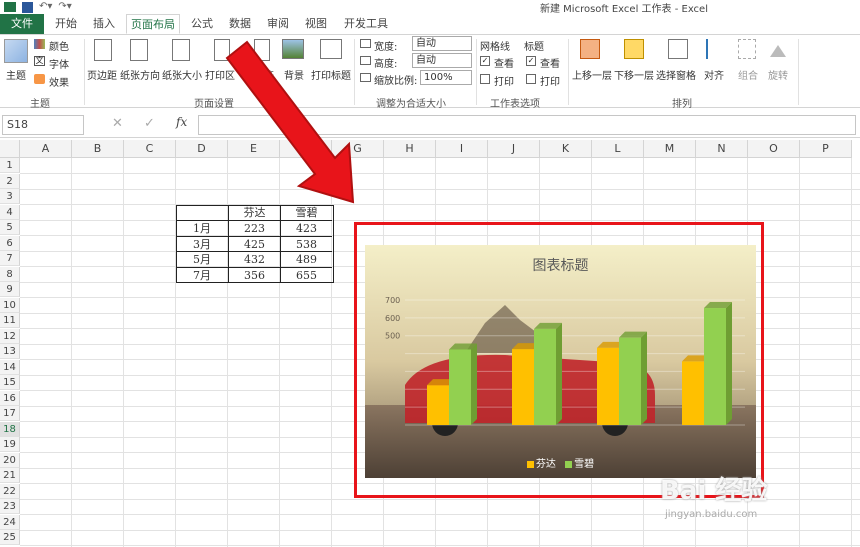  Describe the element at coordinates (693, 393) in the screenshot. I see `bar-芬达-7月` at that location.